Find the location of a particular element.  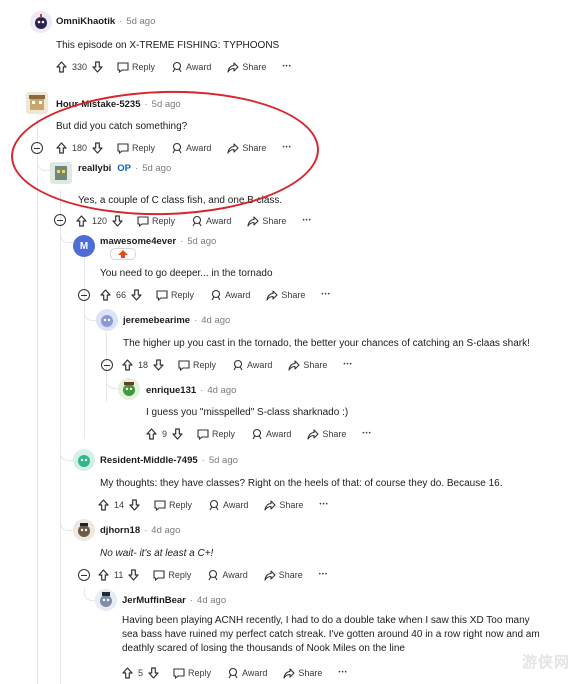

author-name: reallybi is located at coordinates (94, 168).